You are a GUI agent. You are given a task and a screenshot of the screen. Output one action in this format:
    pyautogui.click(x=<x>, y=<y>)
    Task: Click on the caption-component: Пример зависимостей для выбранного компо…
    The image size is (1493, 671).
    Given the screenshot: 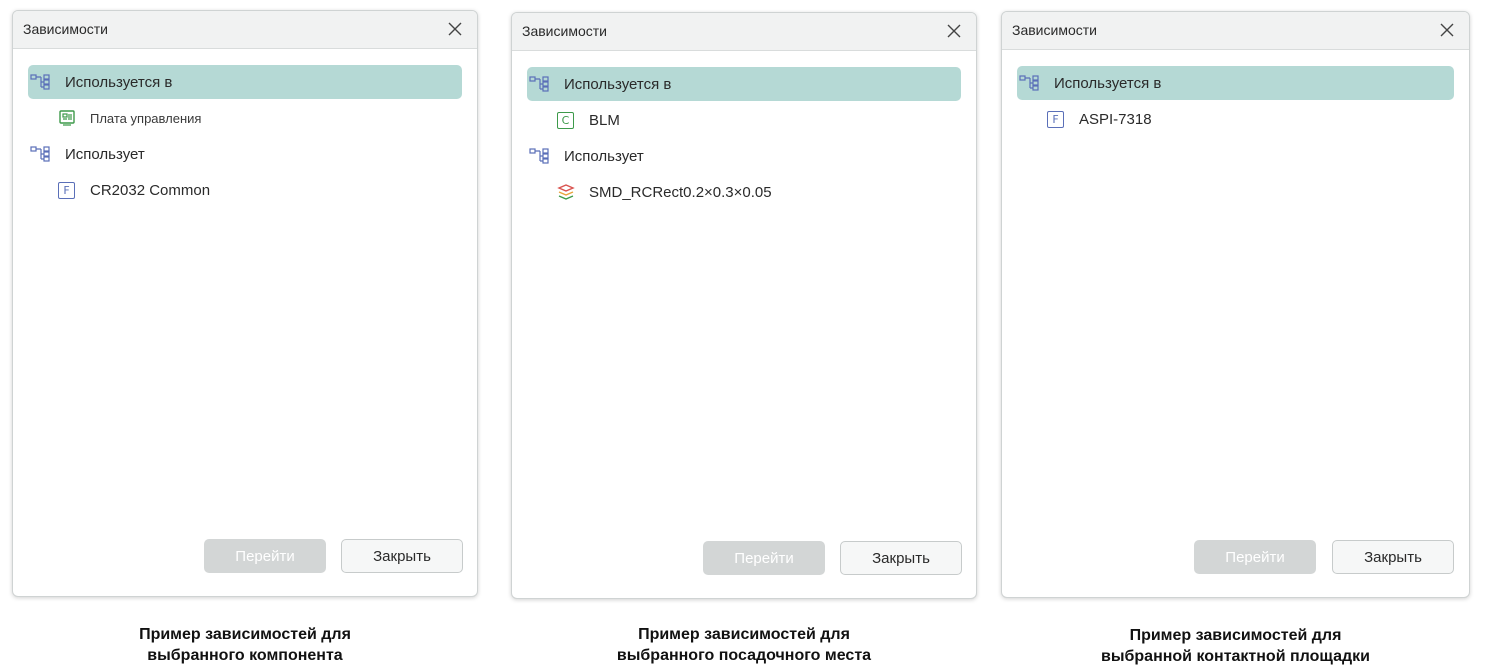 What is the action you would take?
    pyautogui.click(x=245, y=645)
    